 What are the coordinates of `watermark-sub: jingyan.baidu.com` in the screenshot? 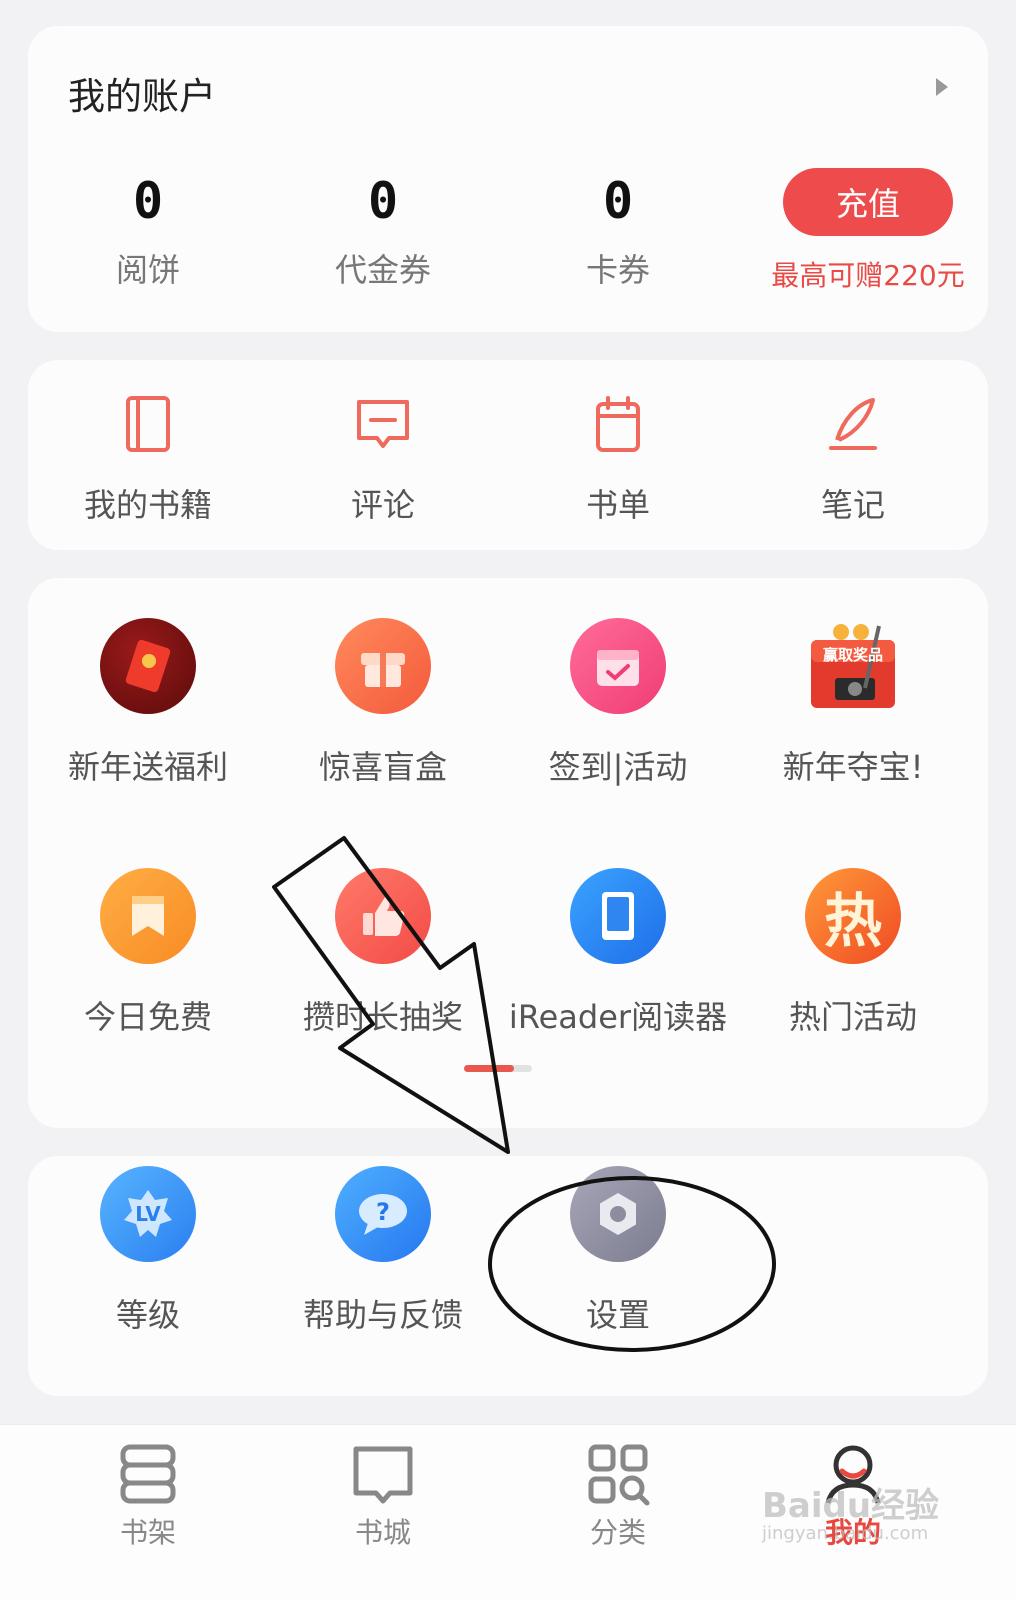 It's located at (845, 1533).